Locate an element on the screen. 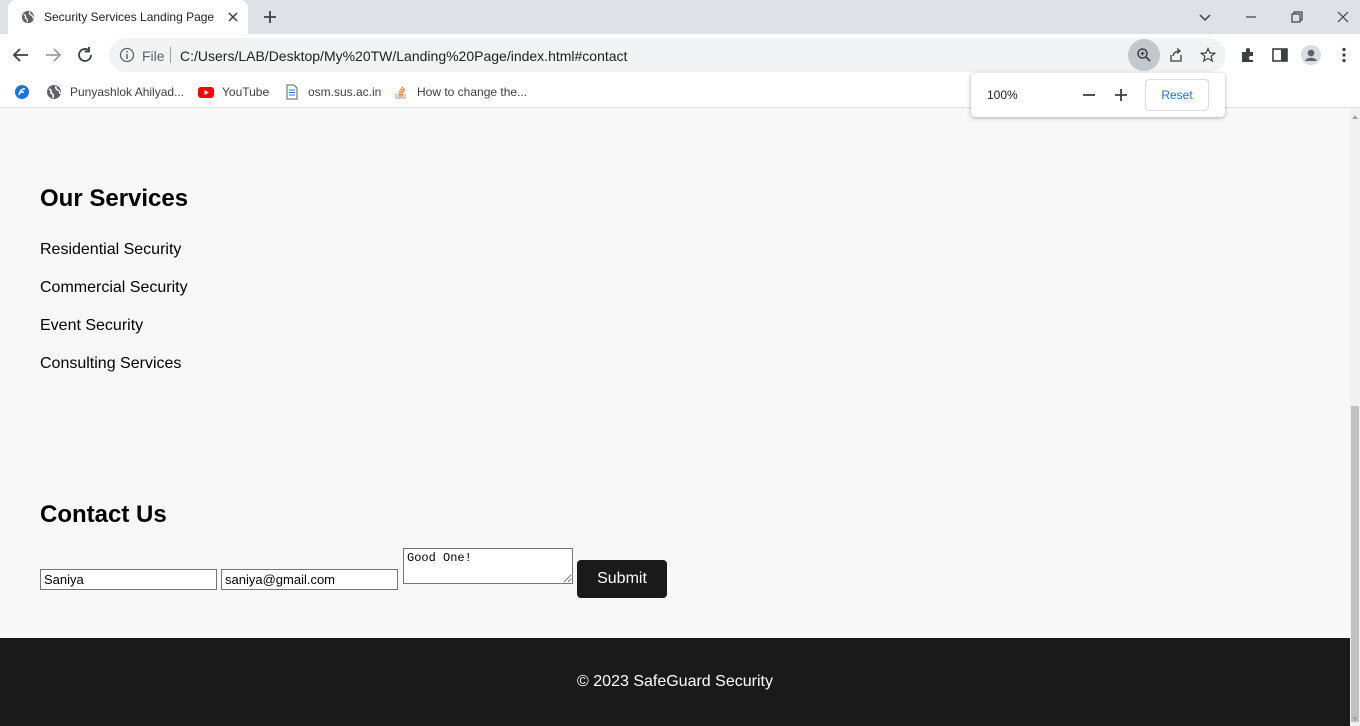 Image resolution: width=1360 pixels, height=726 pixels. youtube-icon is located at coordinates (206, 92).